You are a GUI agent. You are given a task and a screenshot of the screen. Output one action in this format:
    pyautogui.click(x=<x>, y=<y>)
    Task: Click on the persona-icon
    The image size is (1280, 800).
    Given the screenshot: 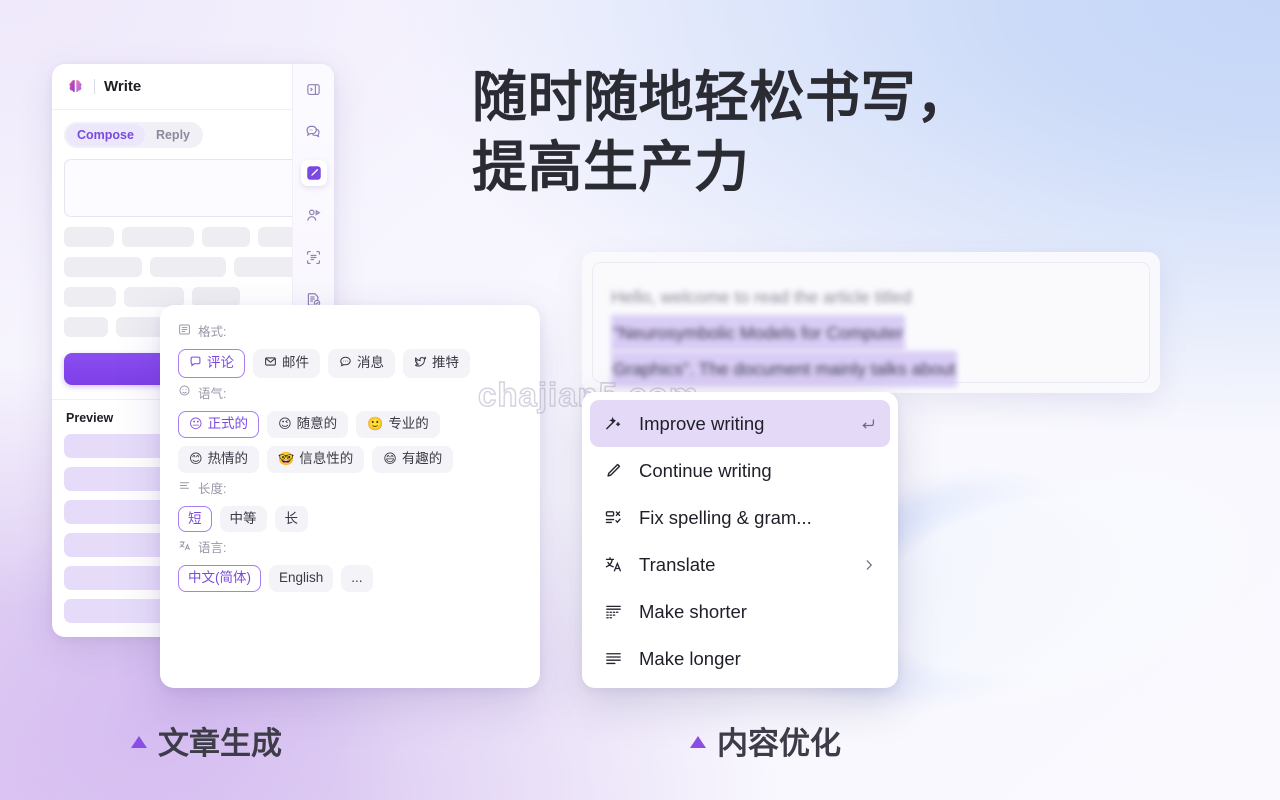 What is the action you would take?
    pyautogui.click(x=314, y=215)
    